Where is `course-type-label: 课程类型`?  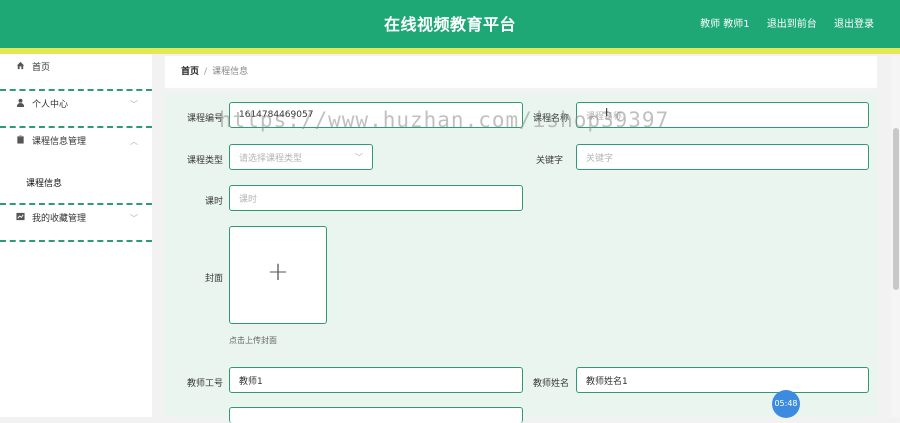 course-type-label: 课程类型 is located at coordinates (204, 161).